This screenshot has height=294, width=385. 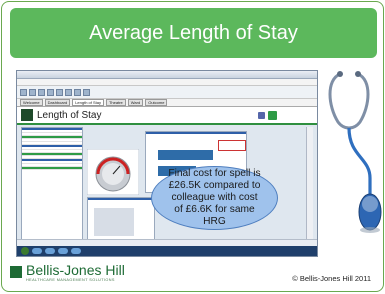 What do you see at coordinates (31, 102) in the screenshot?
I see `app-tab: Welcome` at bounding box center [31, 102].